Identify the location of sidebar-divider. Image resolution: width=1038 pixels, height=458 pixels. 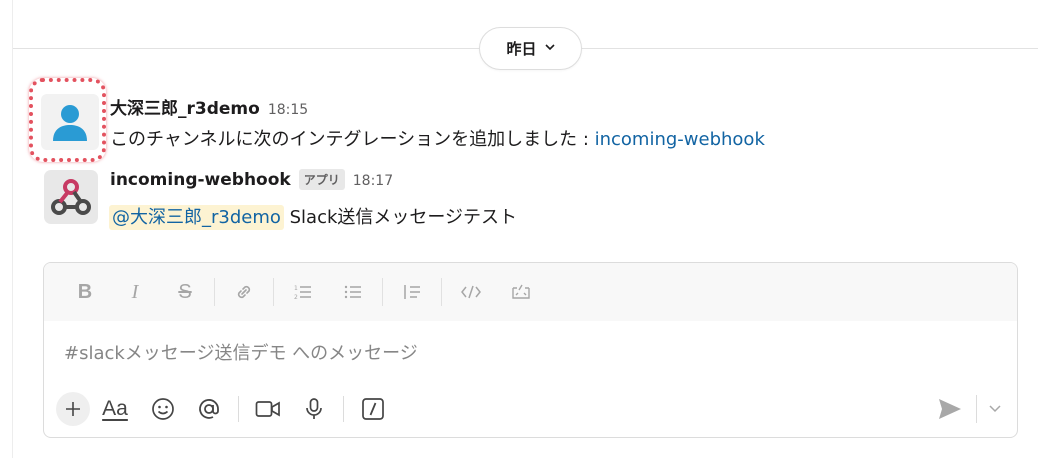
(12, 229).